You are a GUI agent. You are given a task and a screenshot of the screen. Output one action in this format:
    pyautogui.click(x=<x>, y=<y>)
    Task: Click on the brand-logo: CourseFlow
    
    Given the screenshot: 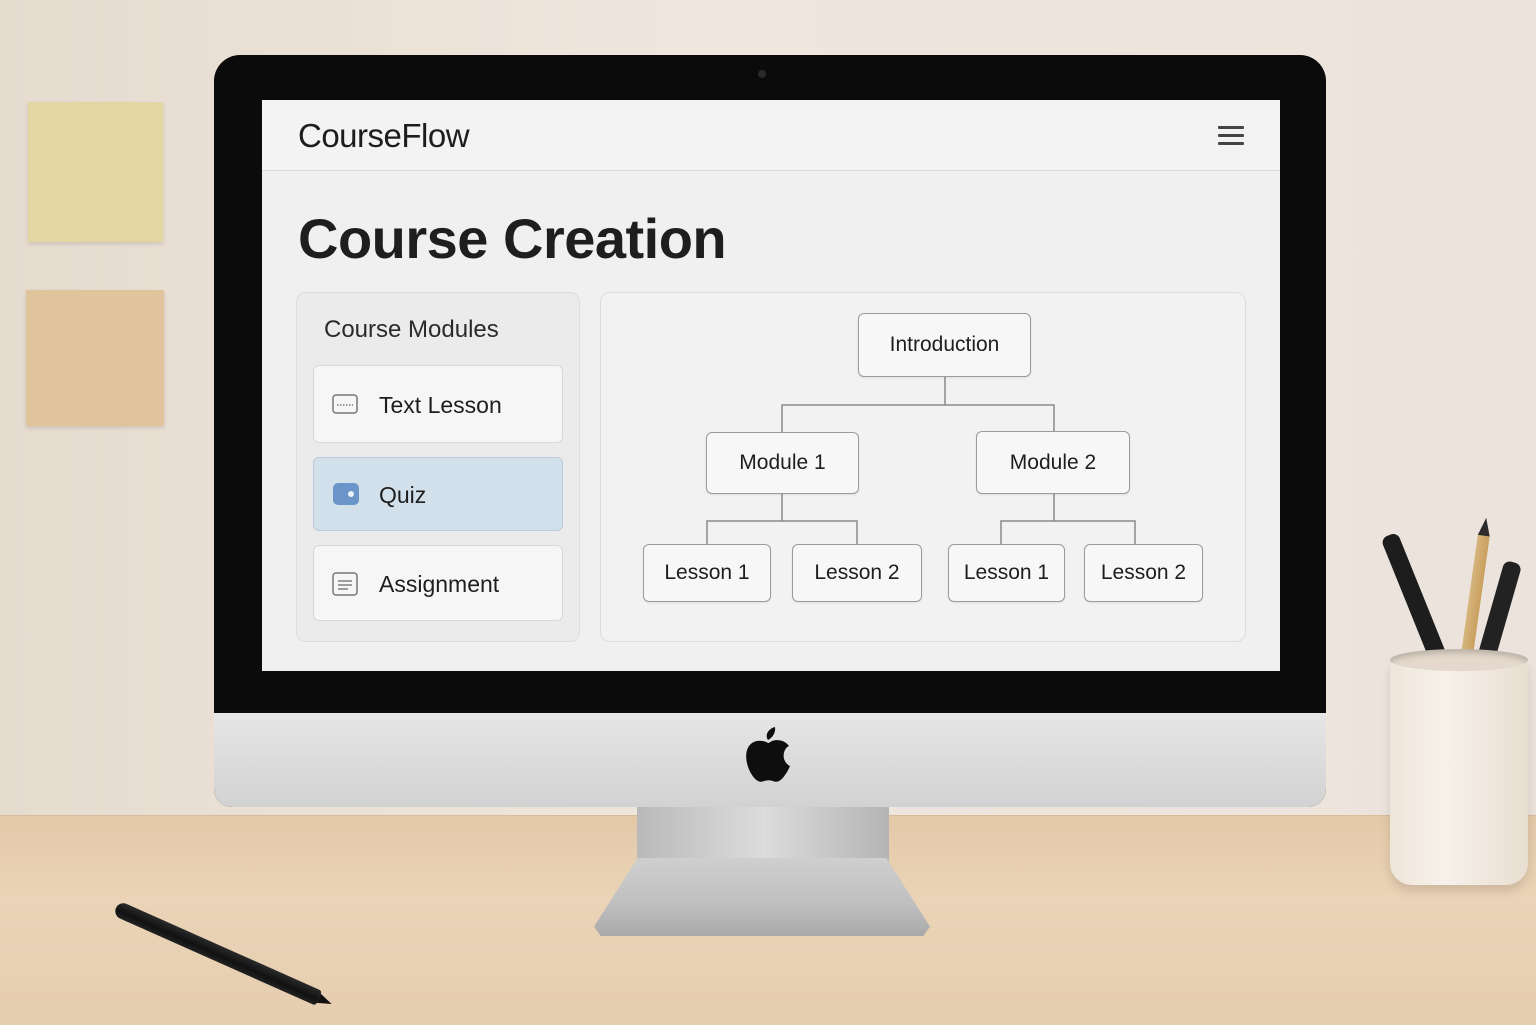 What is the action you would take?
    pyautogui.click(x=384, y=136)
    